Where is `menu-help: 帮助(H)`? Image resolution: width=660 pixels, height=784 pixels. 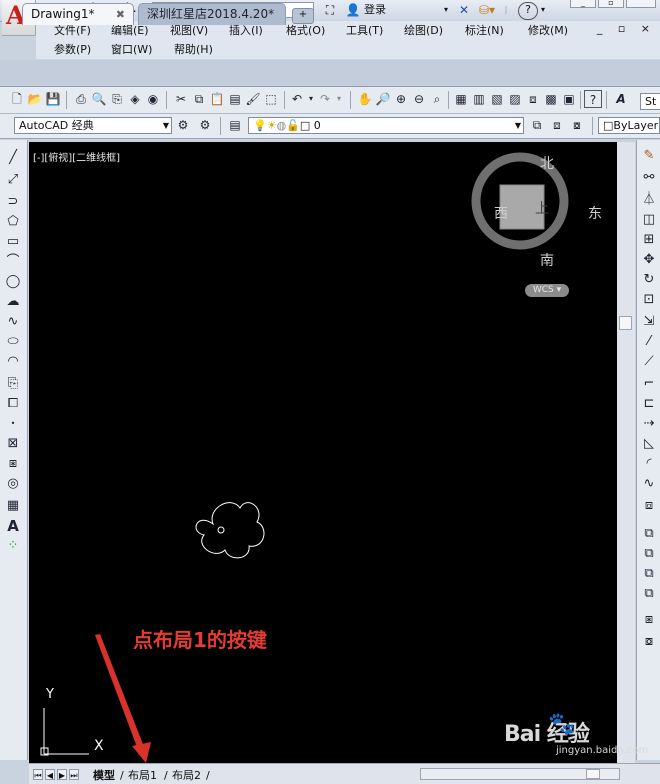 menu-help: 帮助(H) is located at coordinates (193, 50).